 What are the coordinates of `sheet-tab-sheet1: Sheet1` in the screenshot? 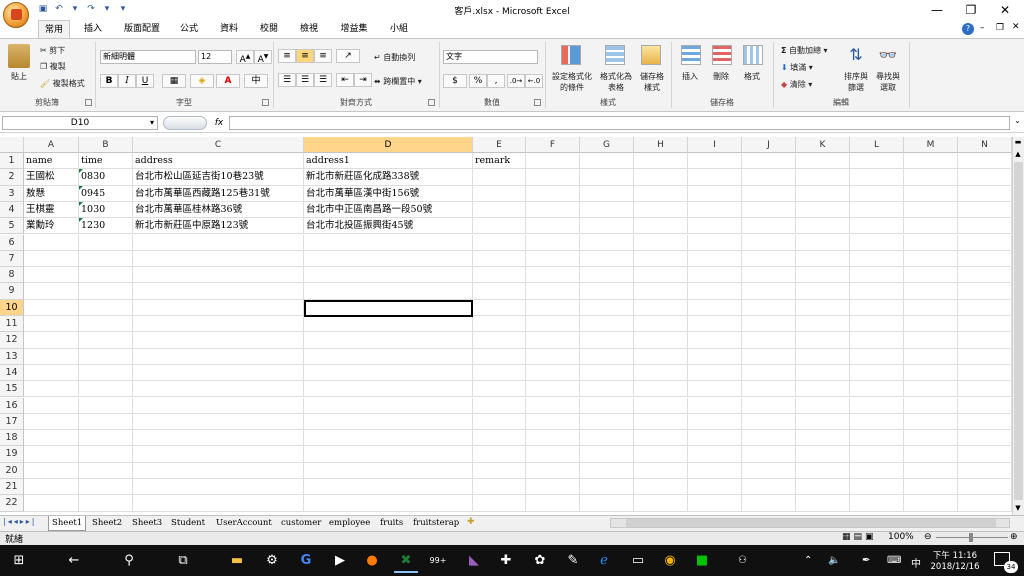 It's located at (67, 523).